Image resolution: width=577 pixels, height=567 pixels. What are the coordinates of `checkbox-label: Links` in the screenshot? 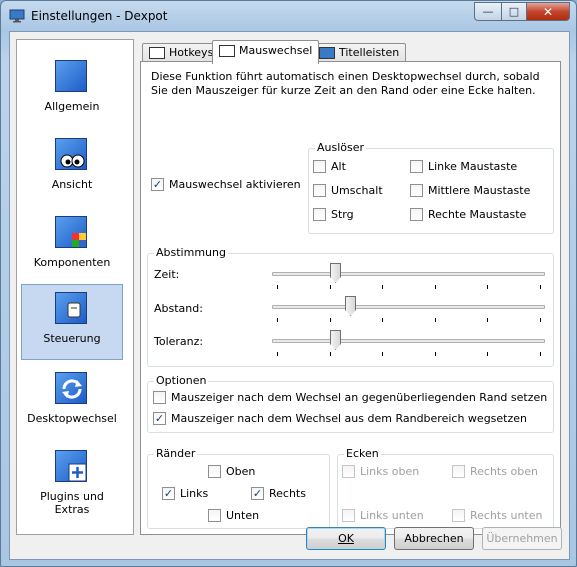 It's located at (194, 493).